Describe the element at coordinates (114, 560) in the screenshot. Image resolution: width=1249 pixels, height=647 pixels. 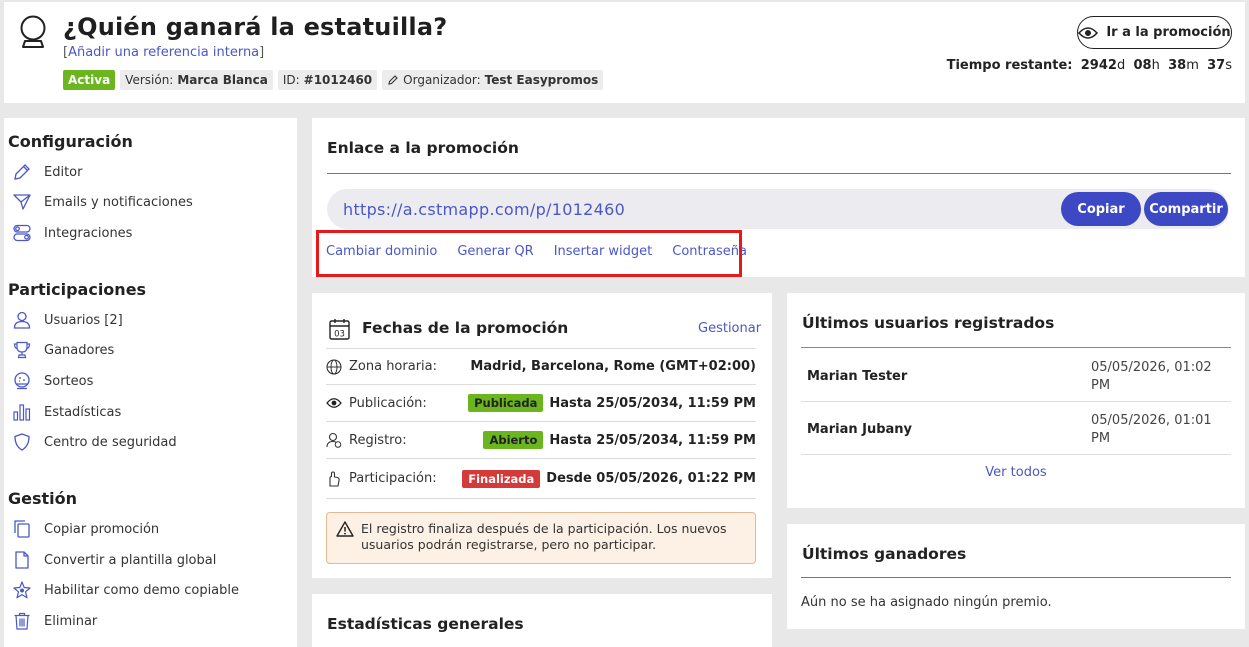
I see `sidebar-item-global-template: Convertir a plantilla global` at that location.